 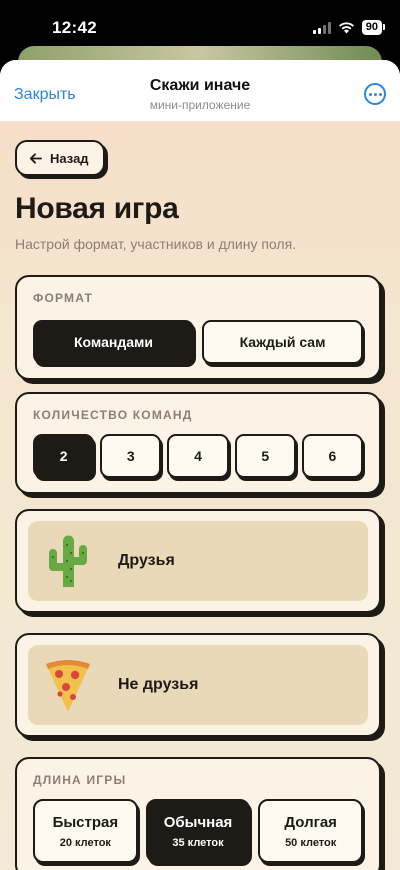 What do you see at coordinates (74, 27) in the screenshot?
I see `status-time: 12:42` at bounding box center [74, 27].